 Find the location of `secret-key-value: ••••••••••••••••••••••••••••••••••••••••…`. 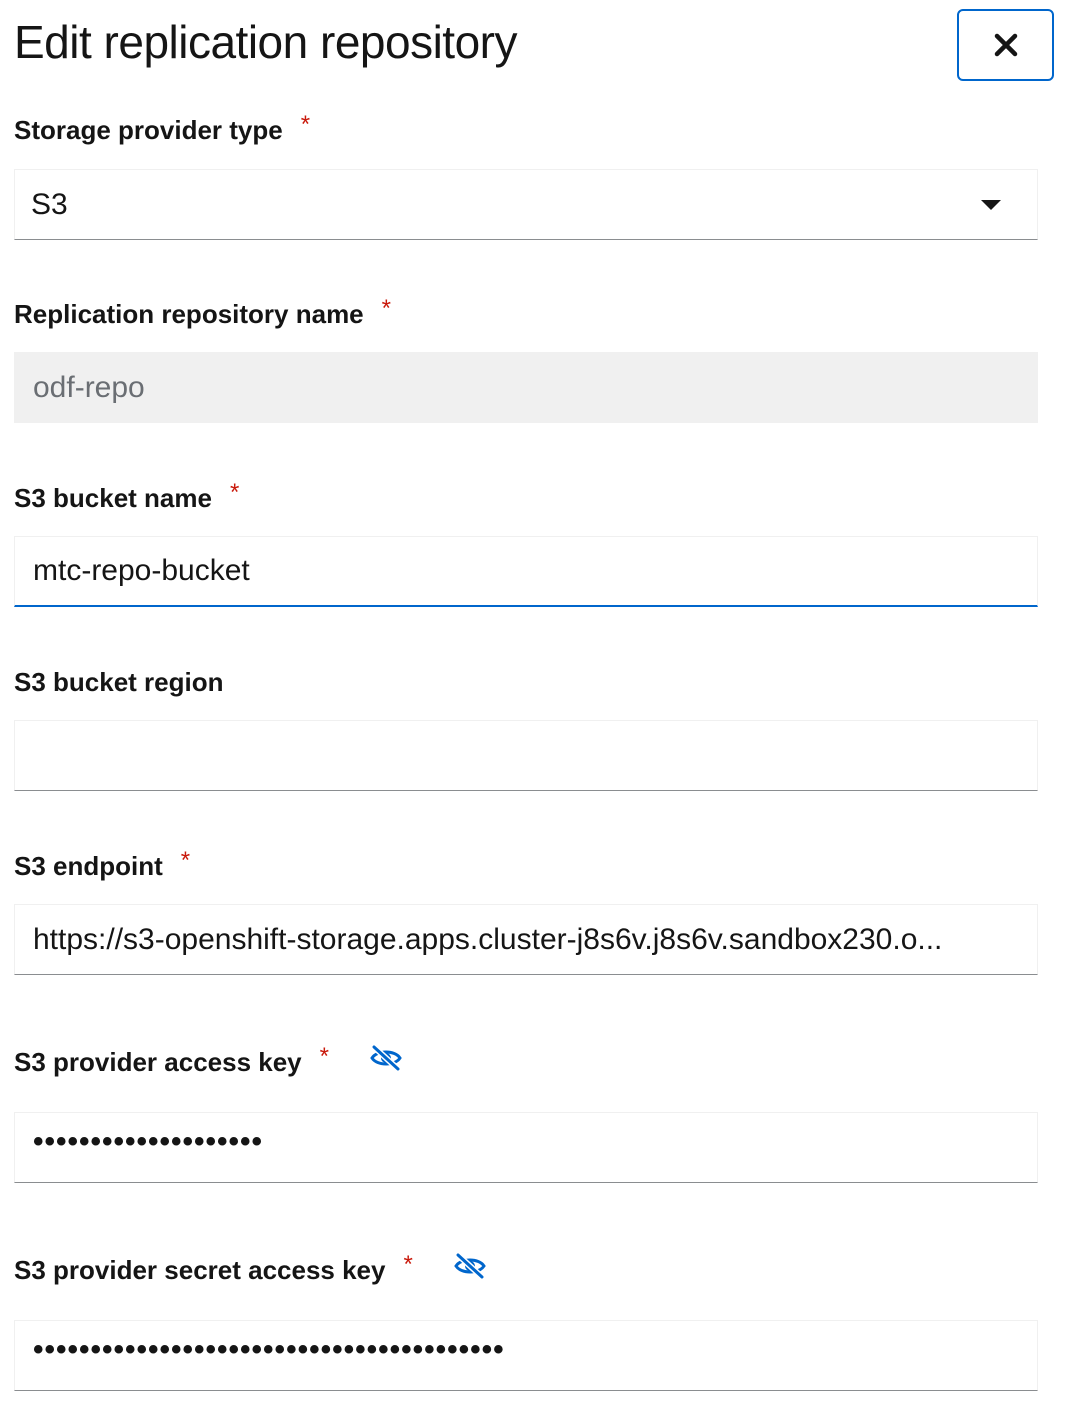

secret-key-value: ••••••••••••••••••••••••••••••••••••••••… is located at coordinates (269, 1349).